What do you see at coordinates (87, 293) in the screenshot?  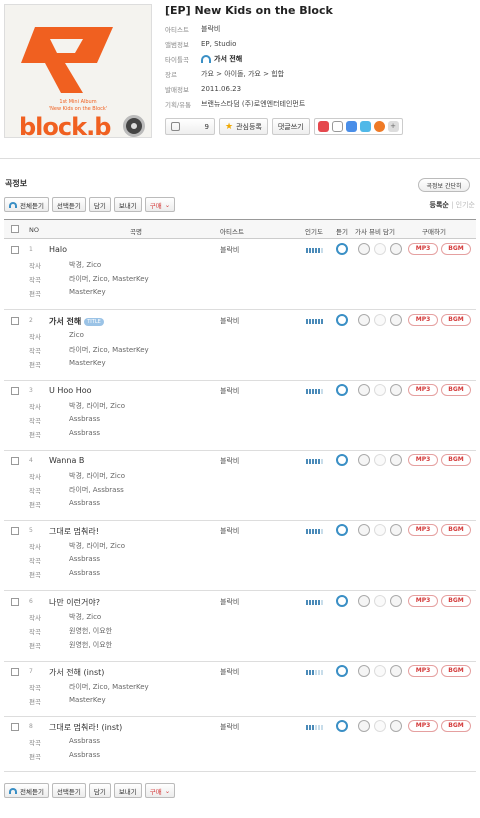 I see `credit-names: MasterKey` at bounding box center [87, 293].